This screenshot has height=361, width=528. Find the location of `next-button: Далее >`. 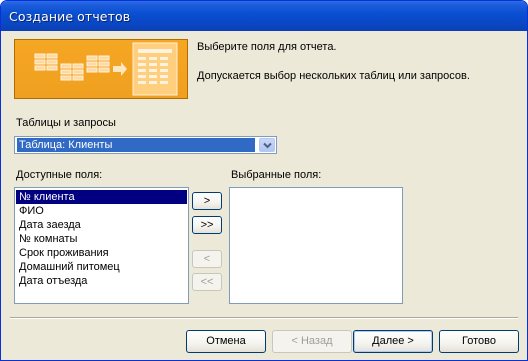

next-button: Далее > is located at coordinates (393, 341).